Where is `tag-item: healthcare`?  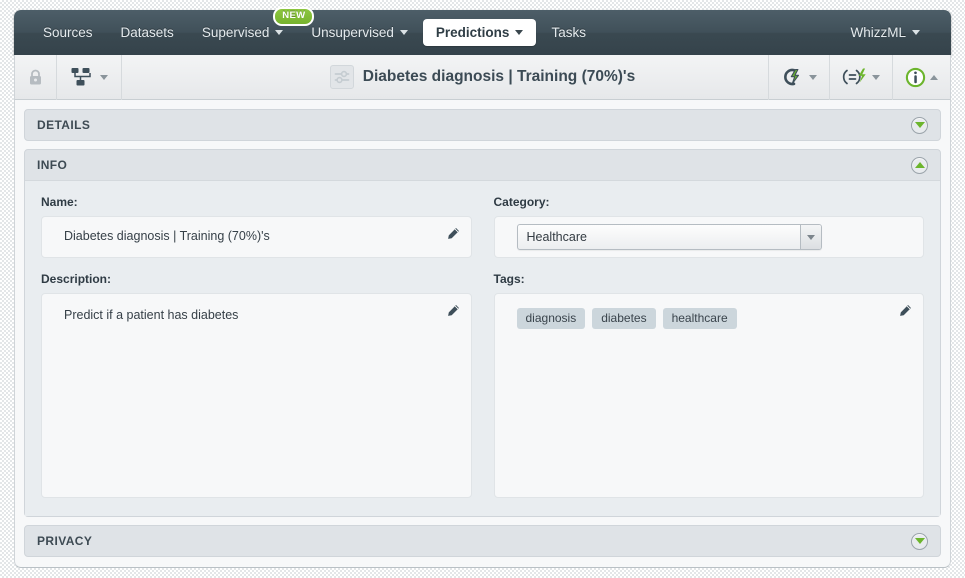 tag-item: healthcare is located at coordinates (699, 318).